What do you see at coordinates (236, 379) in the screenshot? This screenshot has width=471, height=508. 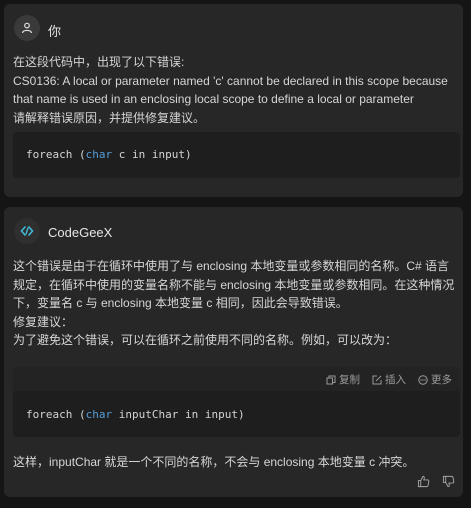 I see `code-toolbar: 复制 插入 更多` at bounding box center [236, 379].